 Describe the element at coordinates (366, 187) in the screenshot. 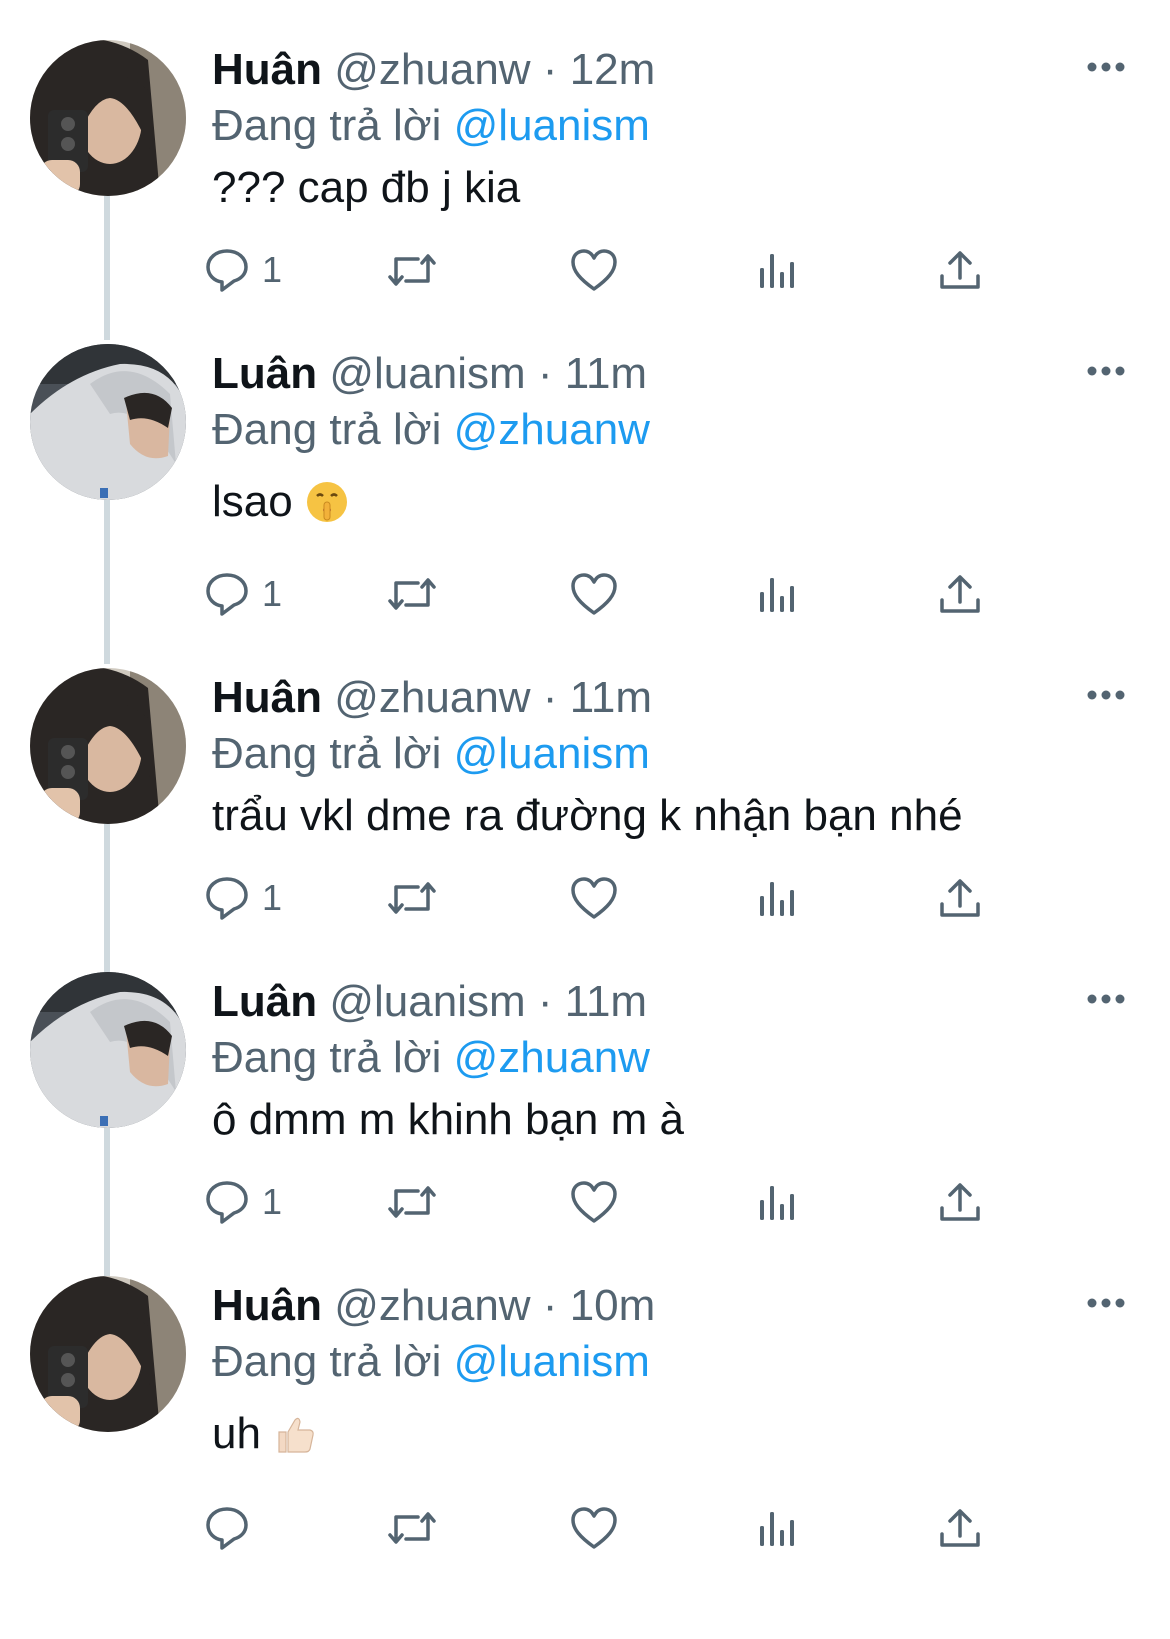

I see `tweet-text-content: ??? cap đb j kia` at that location.